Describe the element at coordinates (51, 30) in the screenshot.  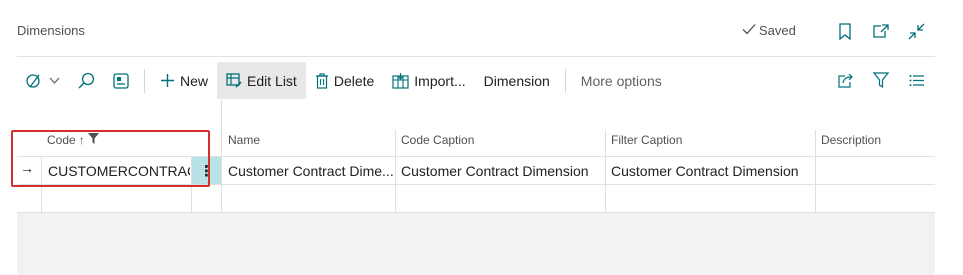
I see `page-title: Dimensions` at that location.